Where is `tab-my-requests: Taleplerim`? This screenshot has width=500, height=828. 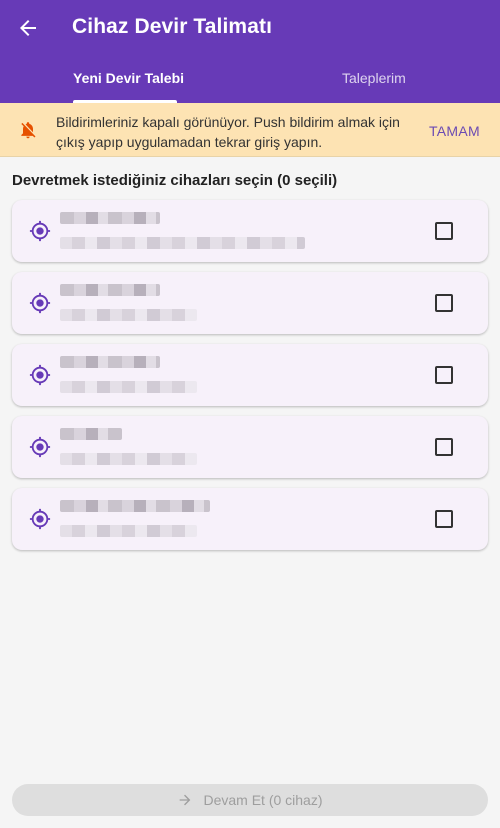 tab-my-requests: Taleplerim is located at coordinates (374, 78).